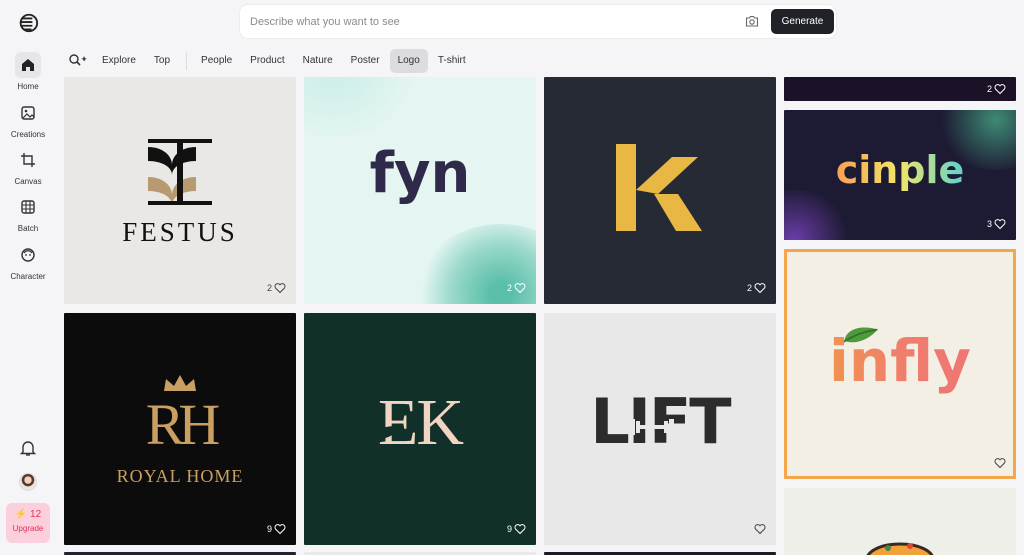 Image resolution: width=1024 pixels, height=555 pixels. I want to click on image-icon, so click(28, 113).